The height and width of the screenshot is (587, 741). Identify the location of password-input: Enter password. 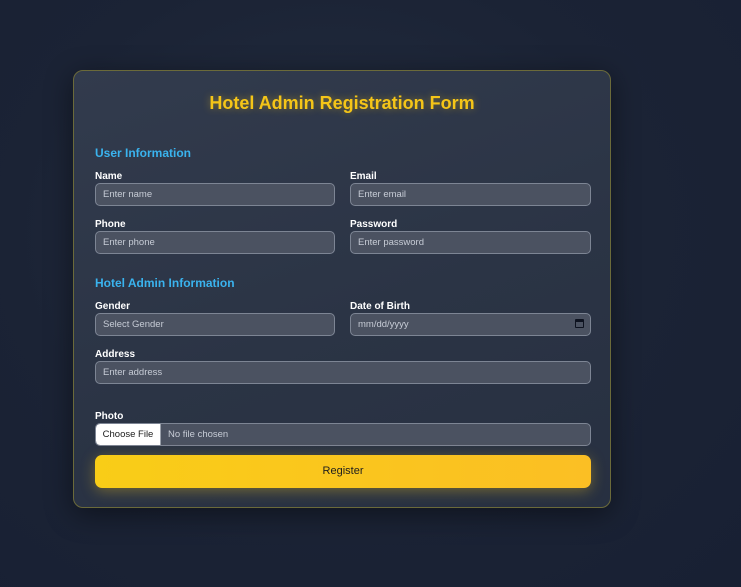
(470, 242).